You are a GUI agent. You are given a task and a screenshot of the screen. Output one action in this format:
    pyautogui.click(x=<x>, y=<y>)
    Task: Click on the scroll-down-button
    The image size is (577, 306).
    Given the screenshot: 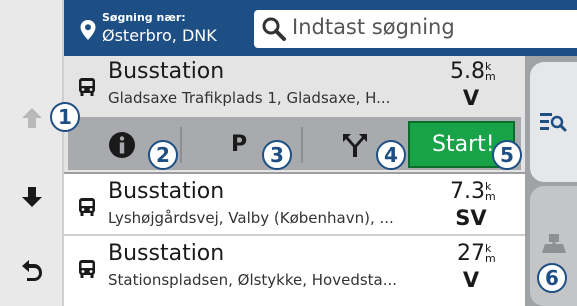 What is the action you would take?
    pyautogui.click(x=32, y=197)
    